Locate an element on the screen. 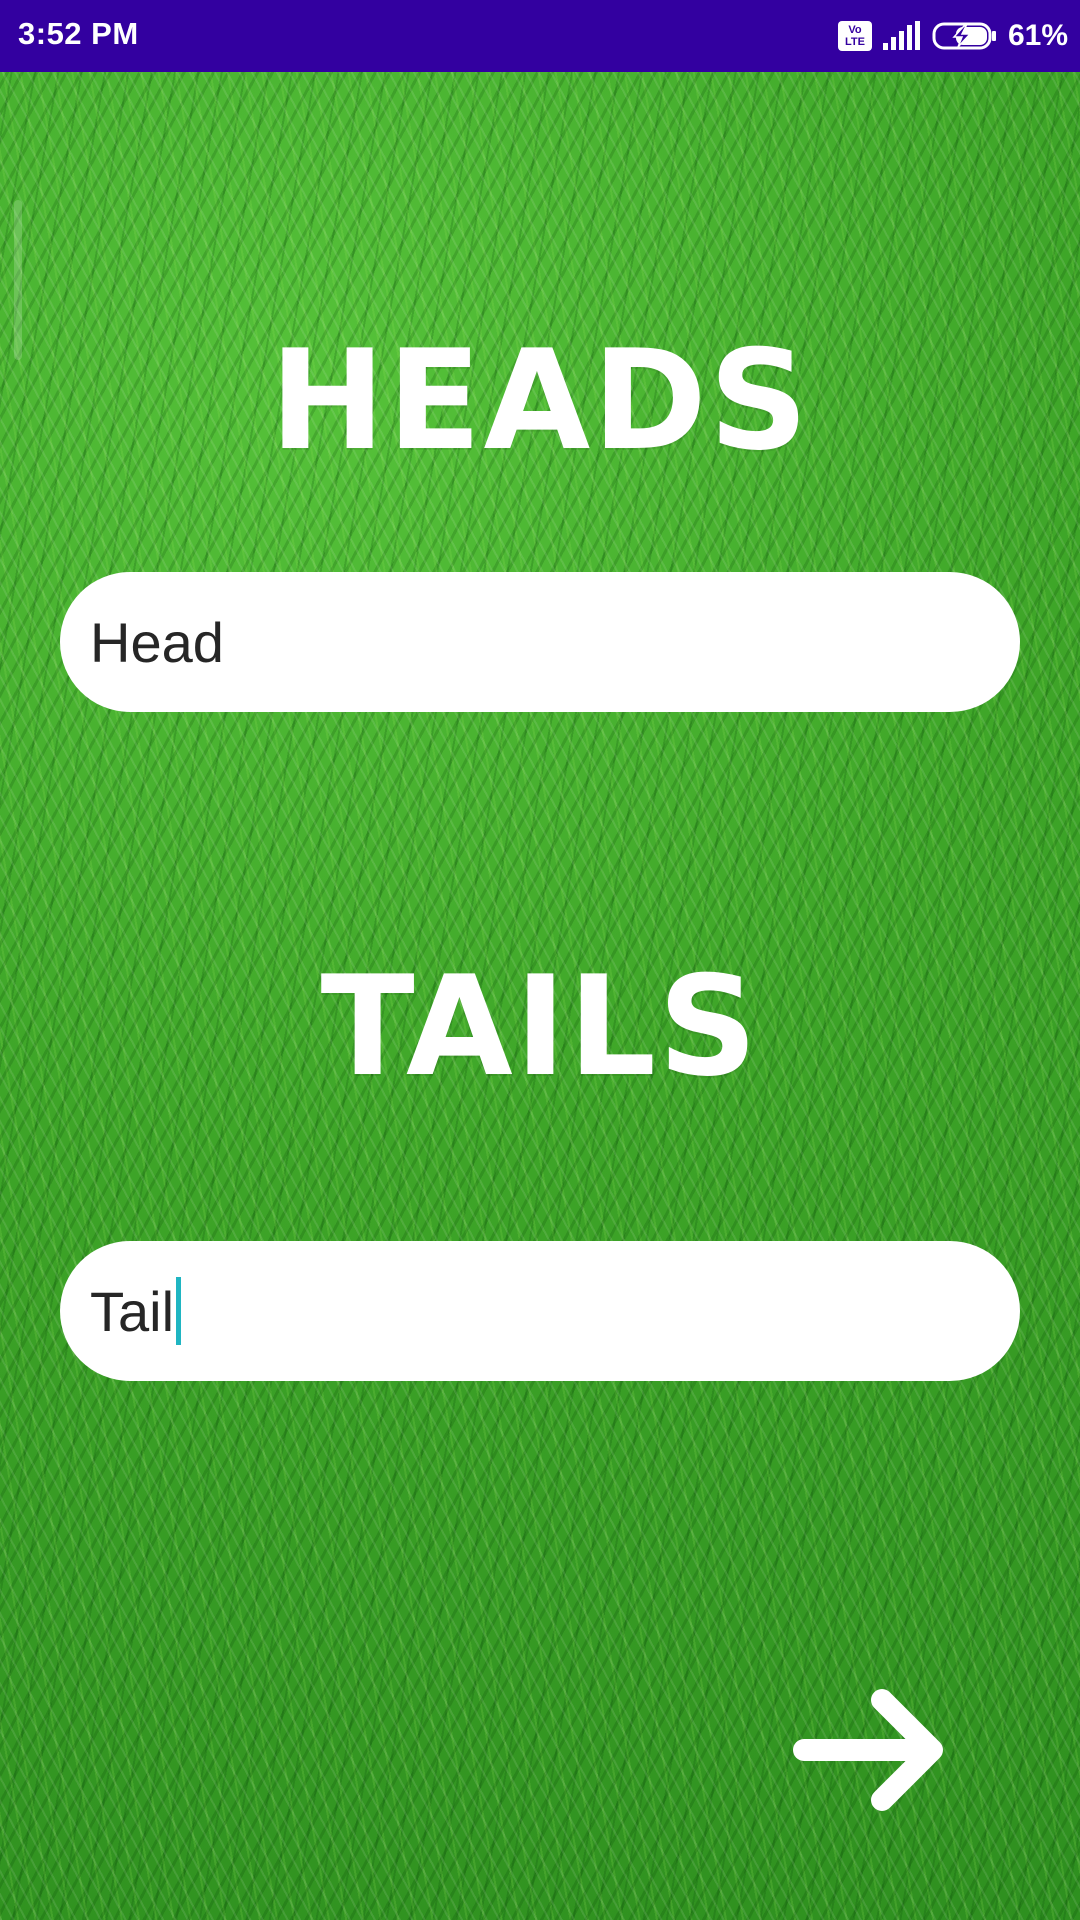 The image size is (1080, 1920). signal-icon is located at coordinates (901, 35).